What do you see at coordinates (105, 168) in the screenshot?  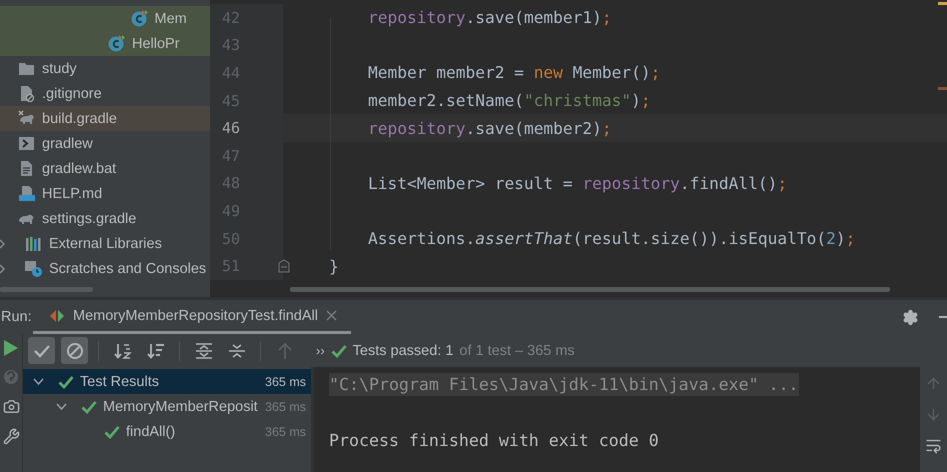 I see `tree-item: gradlew.bat` at bounding box center [105, 168].